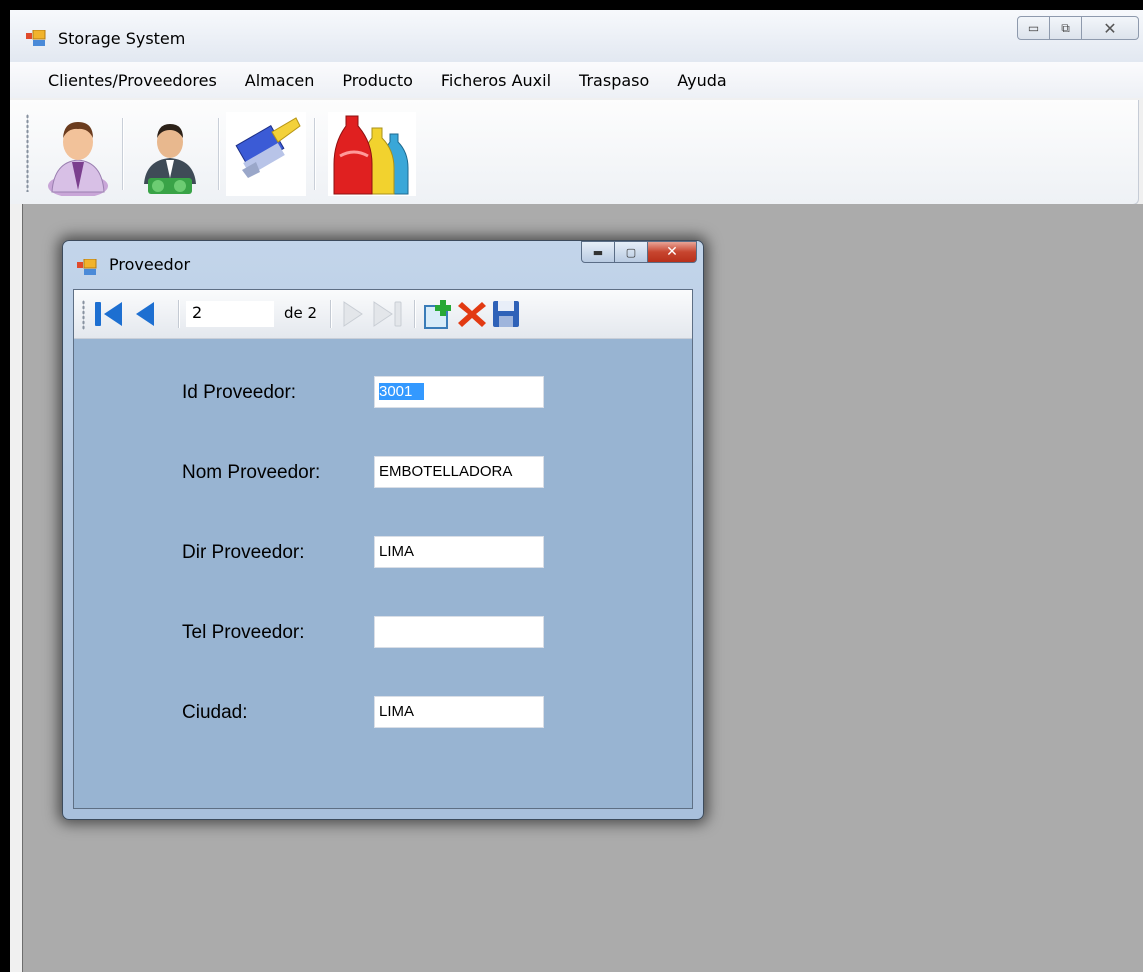 The width and height of the screenshot is (1143, 972). I want to click on maximize-button: ⧉, so click(1065, 28).